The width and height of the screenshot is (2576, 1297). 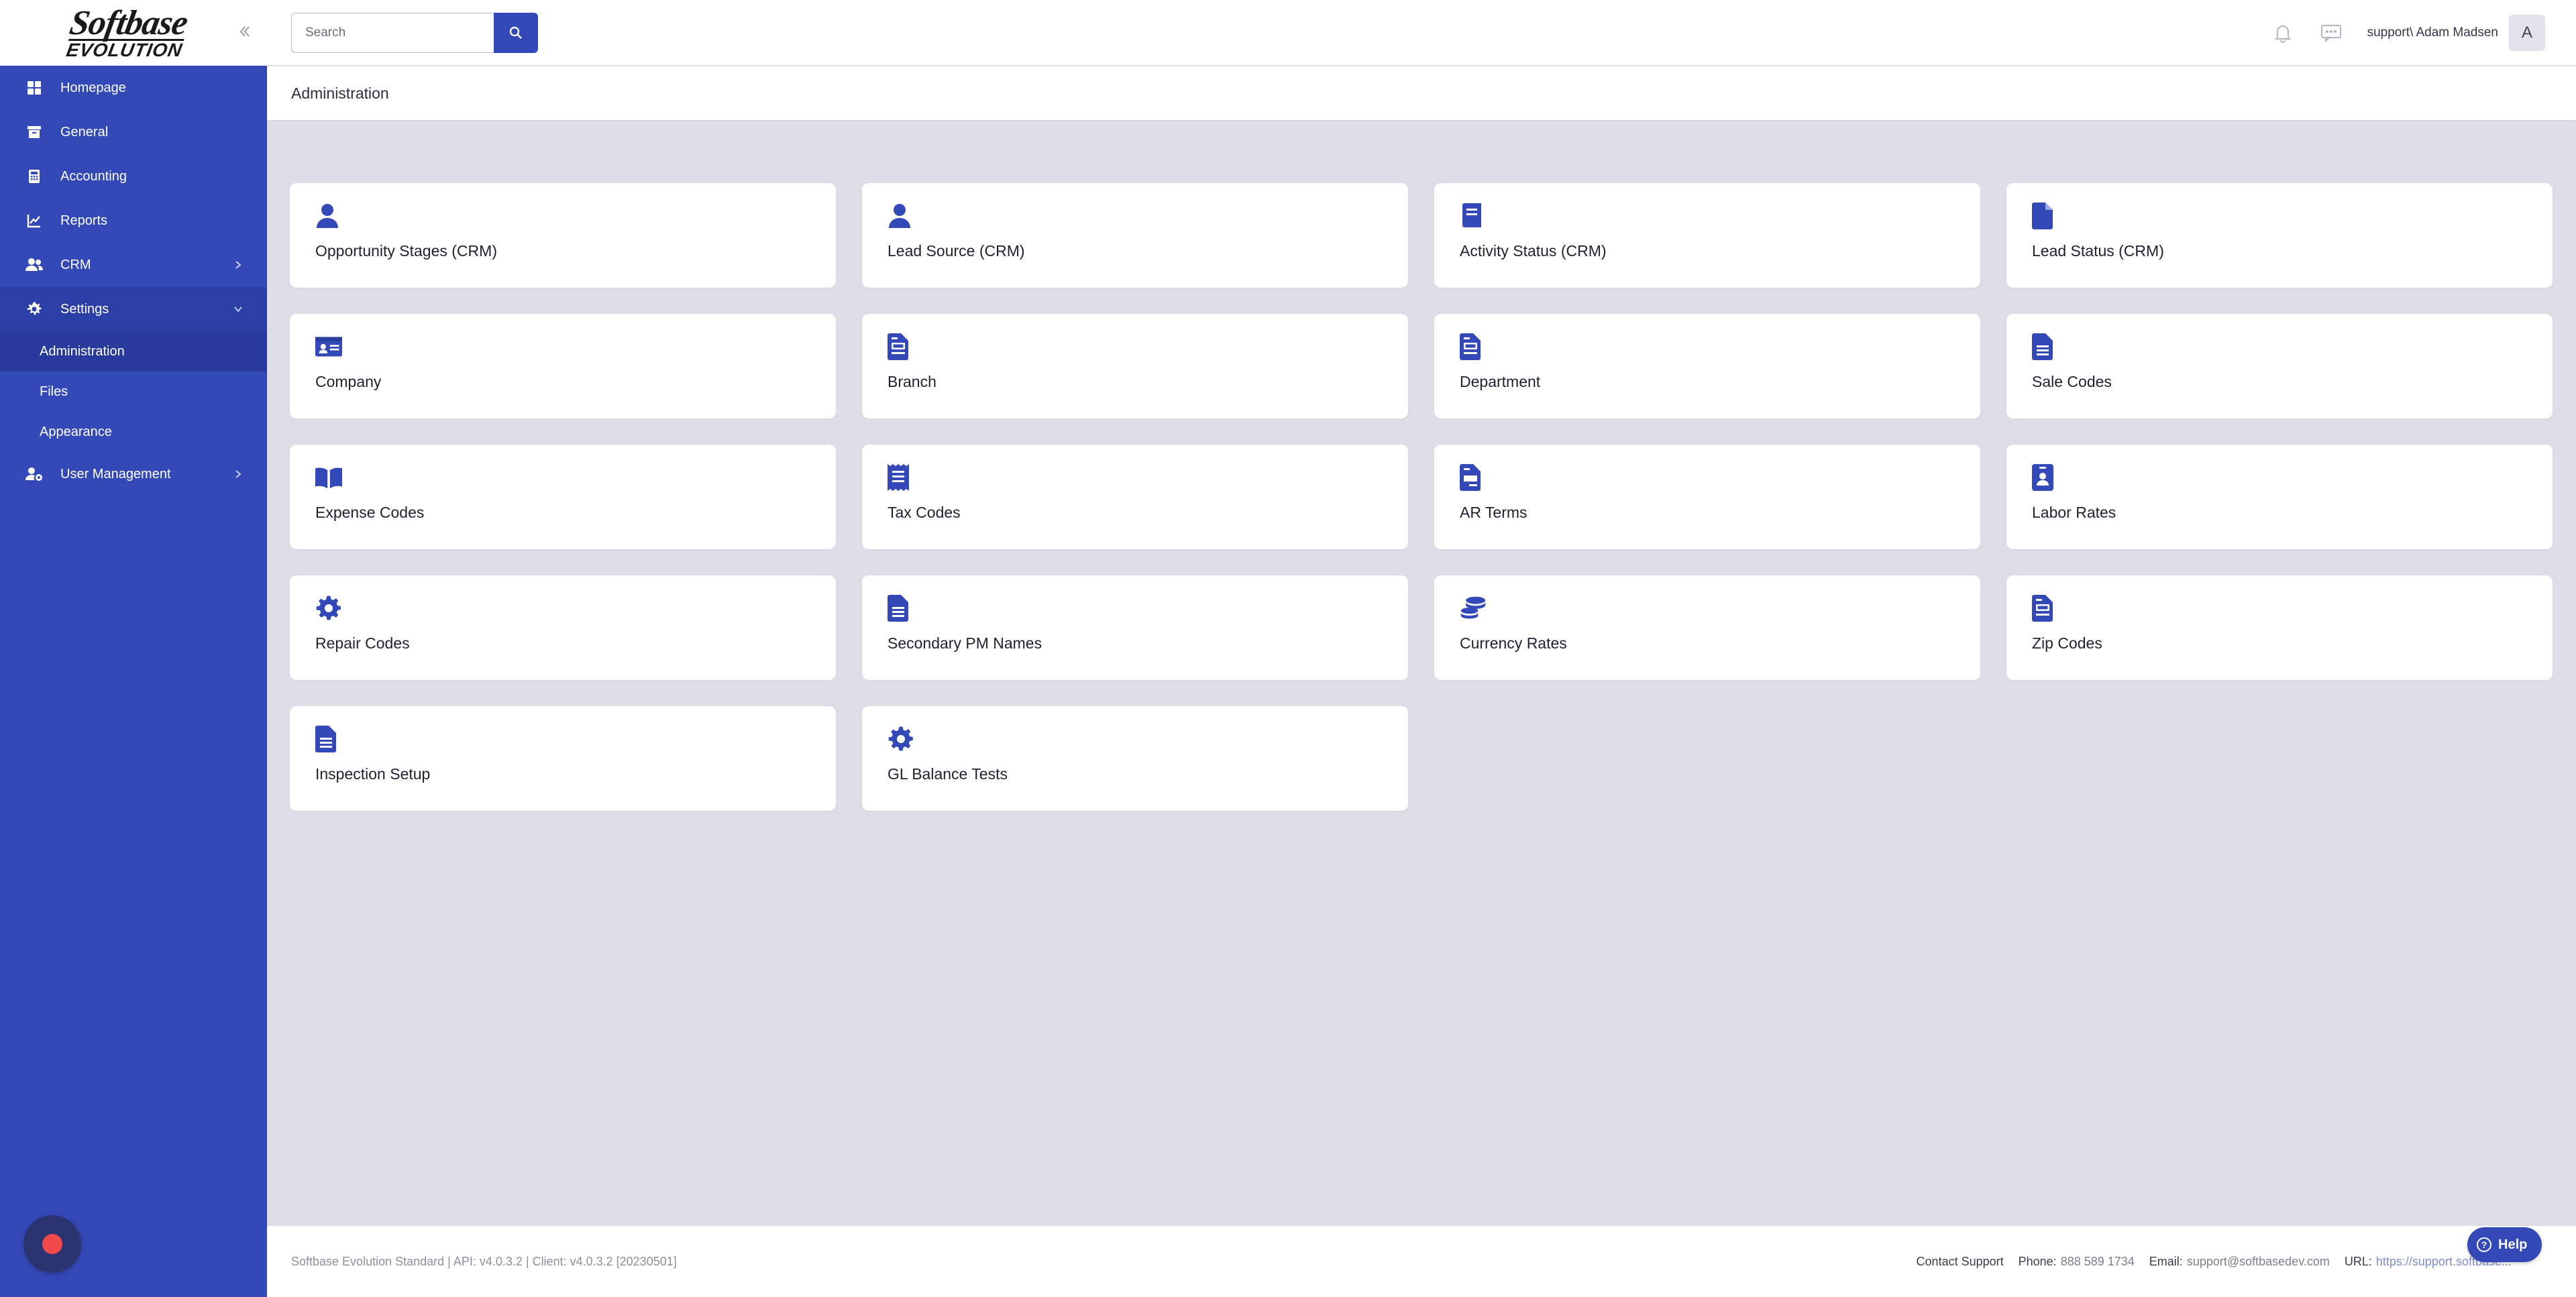 I want to click on notifications-button, so click(x=2282, y=32).